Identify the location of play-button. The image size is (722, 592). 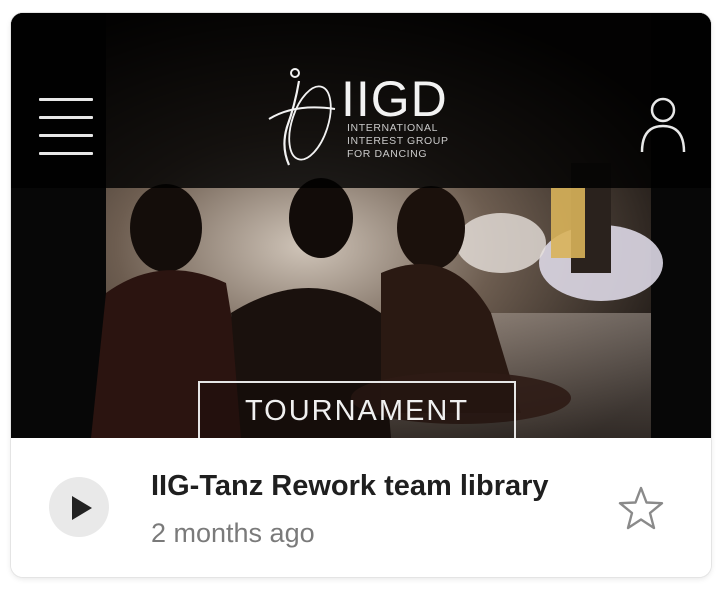
(79, 507).